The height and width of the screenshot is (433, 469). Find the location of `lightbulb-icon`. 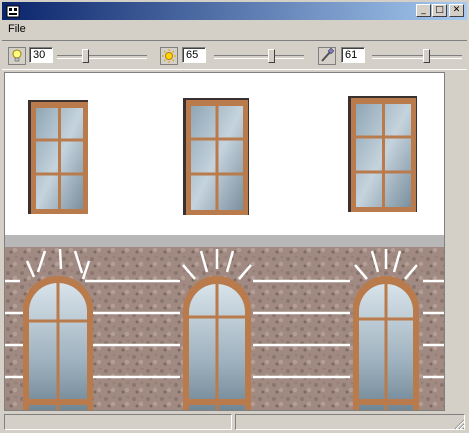

lightbulb-icon is located at coordinates (17, 56).